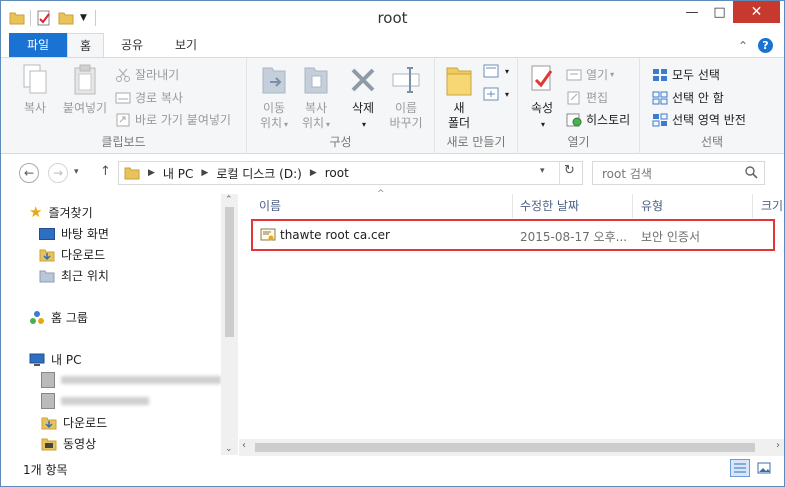 This screenshot has width=785, height=487. What do you see at coordinates (85, 234) in the screenshot?
I see `nav-desktop-label: 바탕 화면` at bounding box center [85, 234].